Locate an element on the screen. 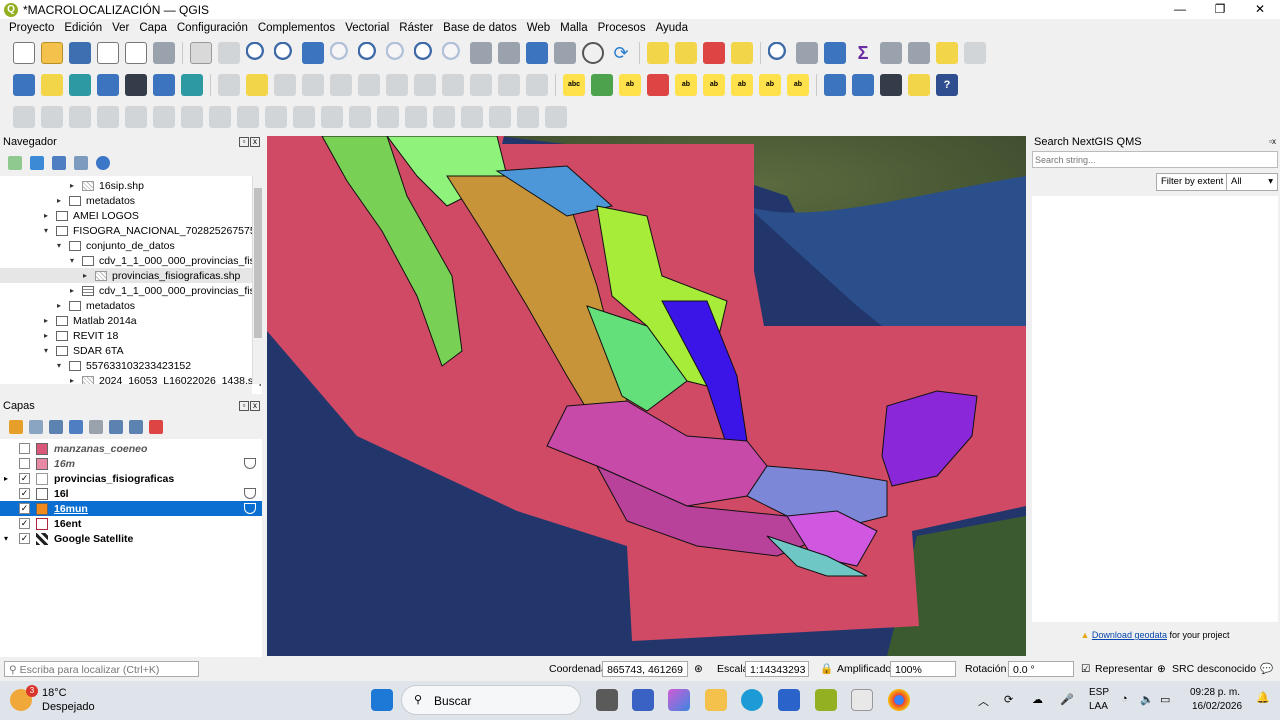  measure-line-icon is located at coordinates (919, 53).